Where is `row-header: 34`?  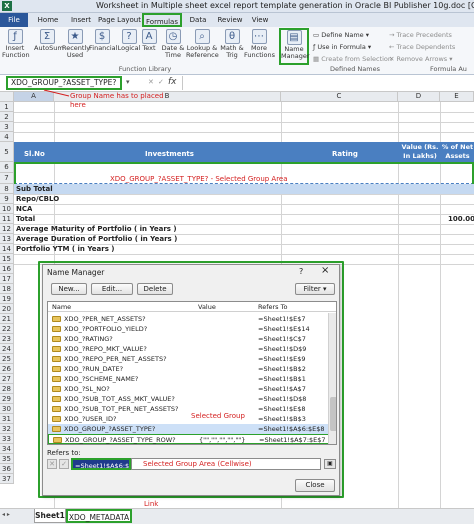 row-header: 34 is located at coordinates (7, 449).